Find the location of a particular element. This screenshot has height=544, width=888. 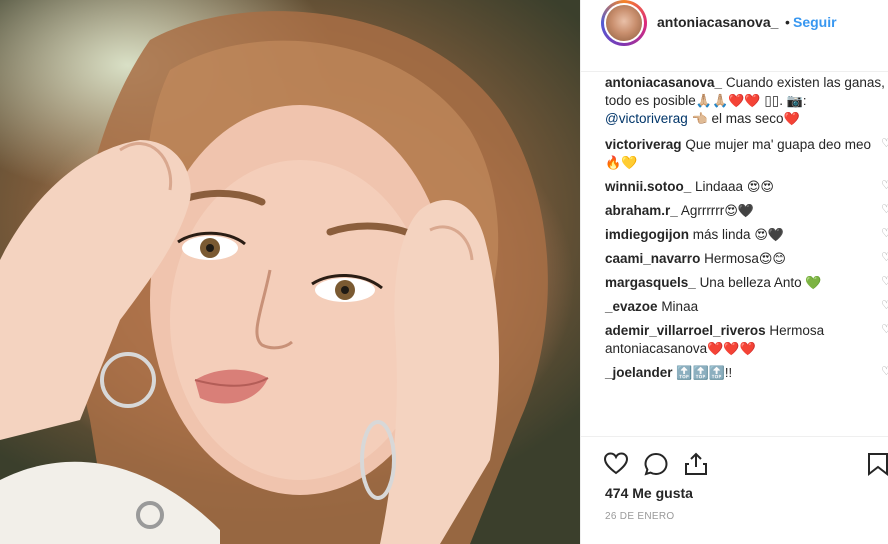

share-icon is located at coordinates (696, 464).